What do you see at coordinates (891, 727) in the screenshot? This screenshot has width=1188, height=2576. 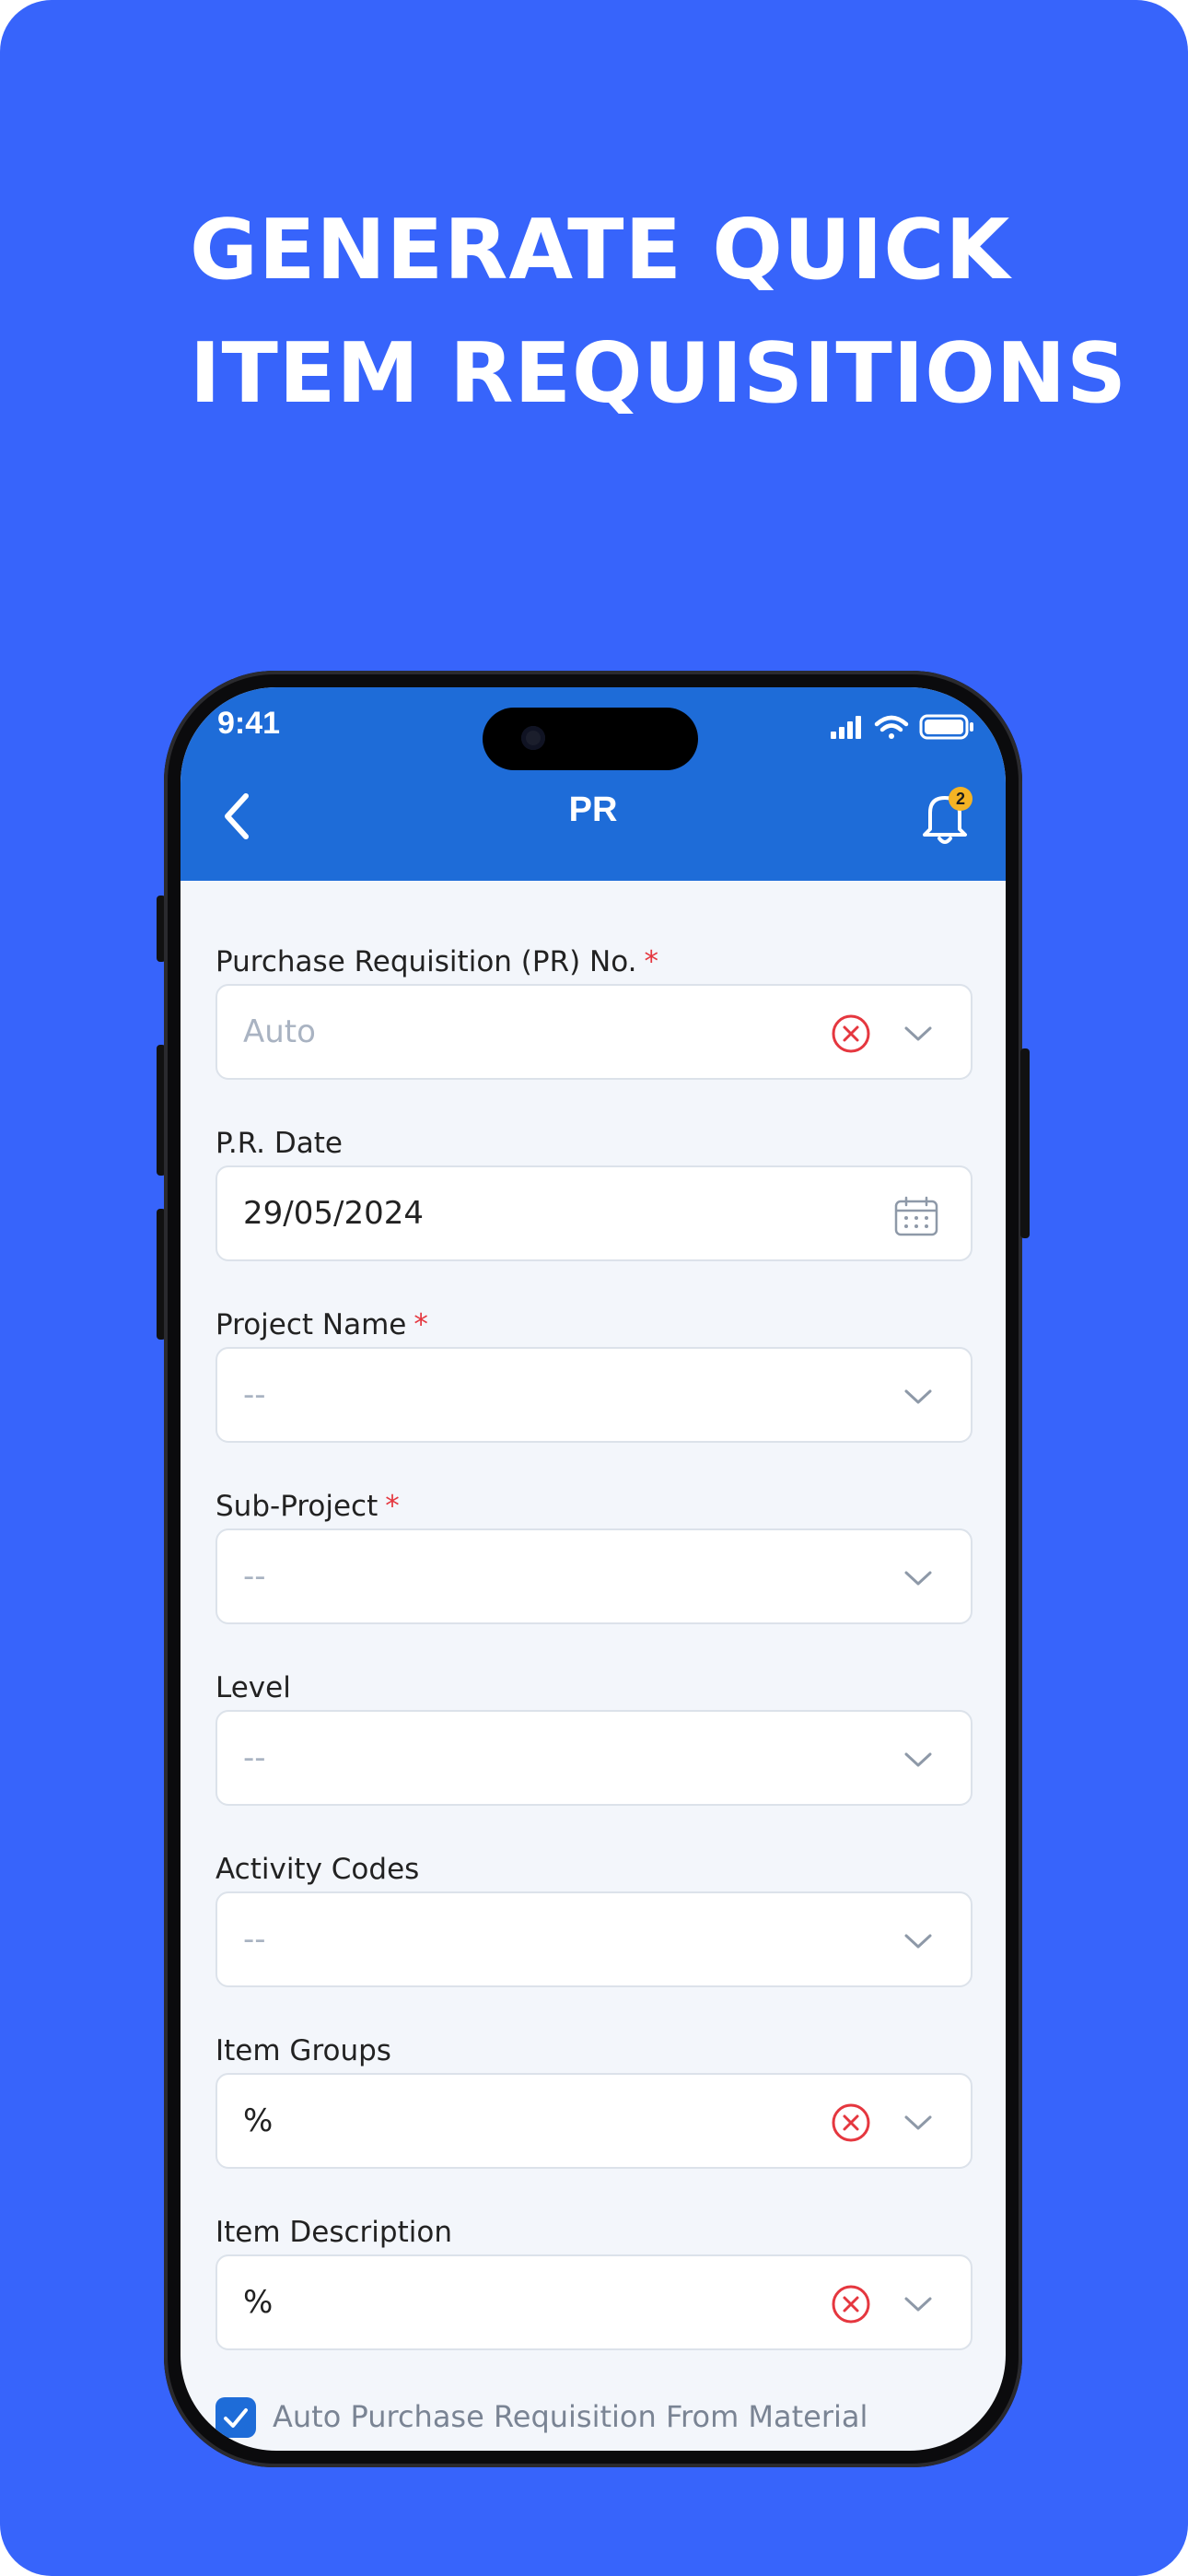 I see `wifi-icon` at bounding box center [891, 727].